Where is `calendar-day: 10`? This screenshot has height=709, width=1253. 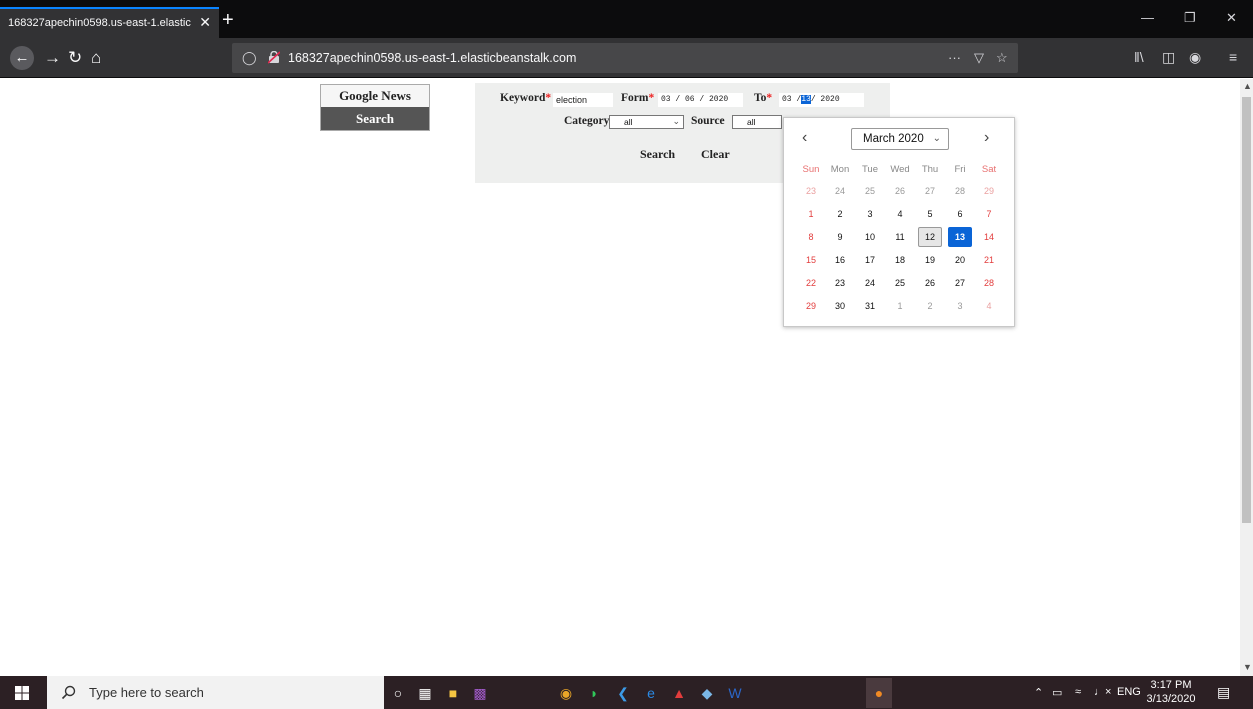
calendar-day: 10 is located at coordinates (870, 237).